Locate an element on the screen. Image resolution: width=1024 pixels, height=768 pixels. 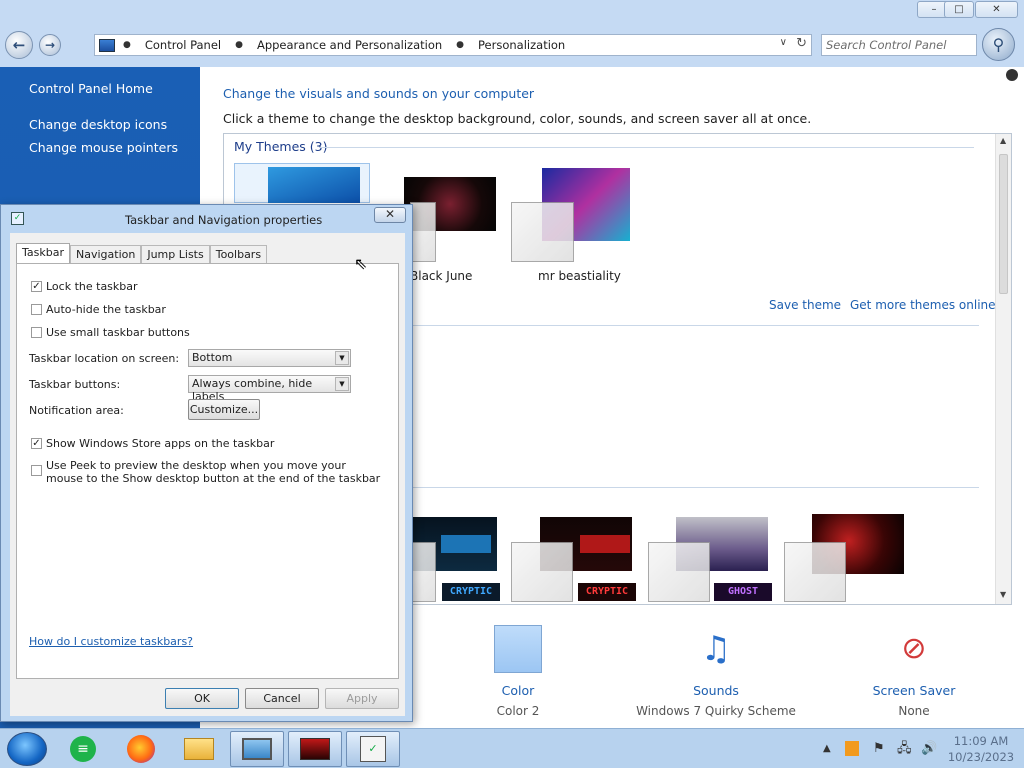
action-center-flag-icon: ⚑ is located at coordinates (879, 748).